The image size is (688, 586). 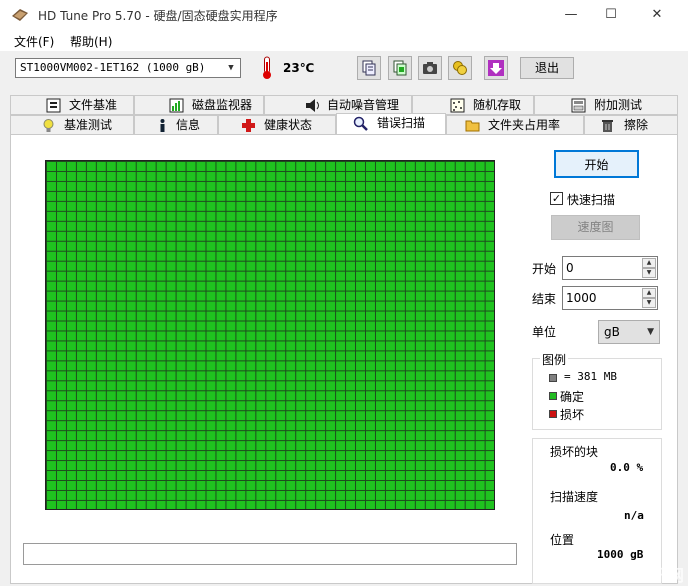 What do you see at coordinates (544, 269) in the screenshot?
I see `start-field-label: 开始` at bounding box center [544, 269].